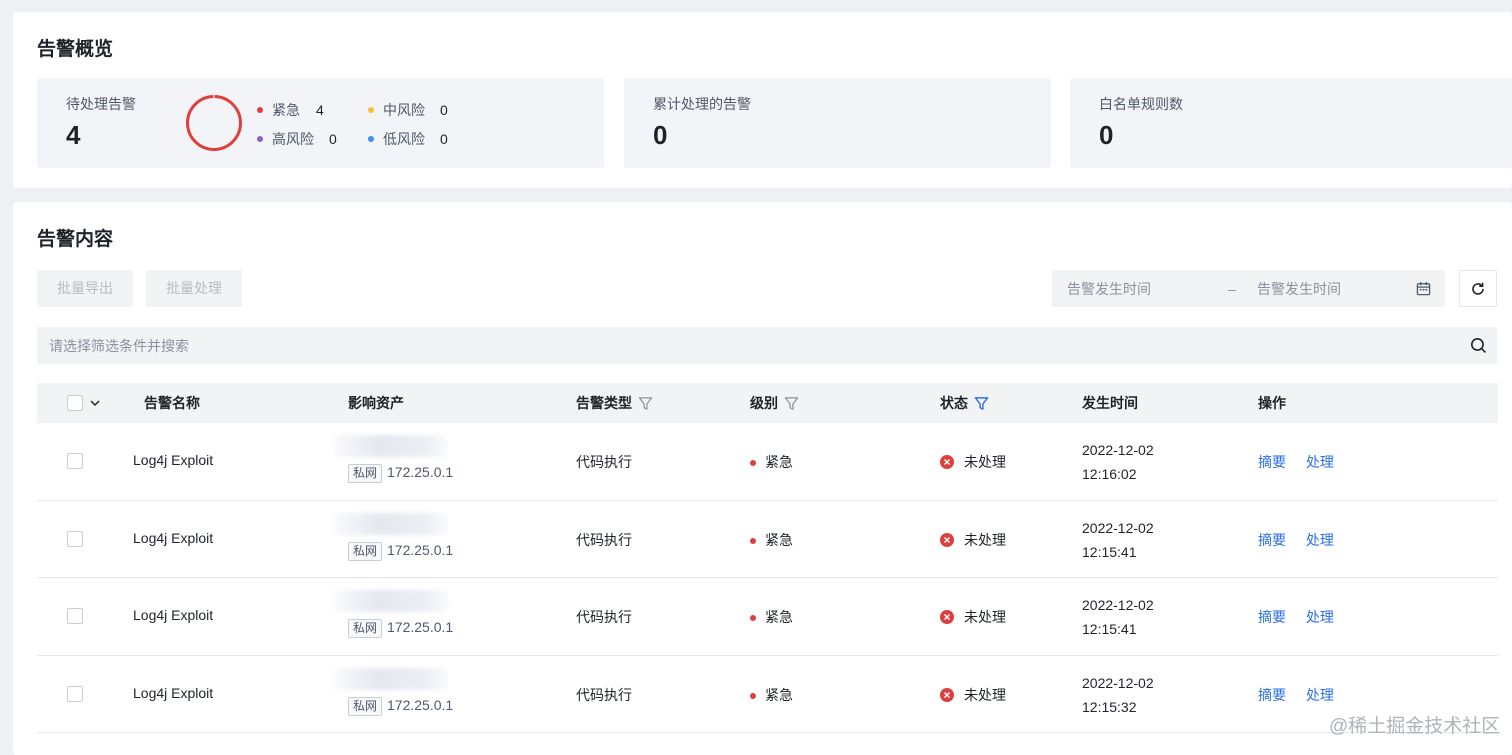 Image resolution: width=1512 pixels, height=755 pixels. Describe the element at coordinates (737, 345) in the screenshot. I see `search-input` at that location.